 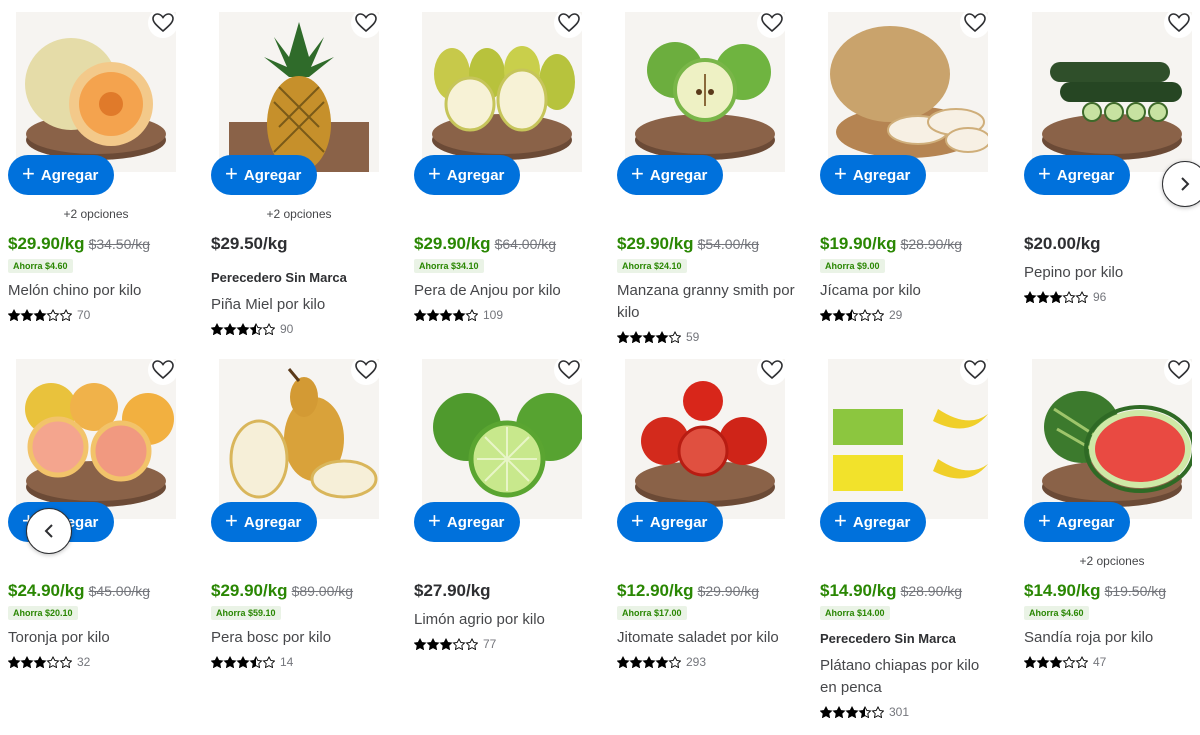 I want to click on price-row: $20.00/kg, so click(x=1062, y=244).